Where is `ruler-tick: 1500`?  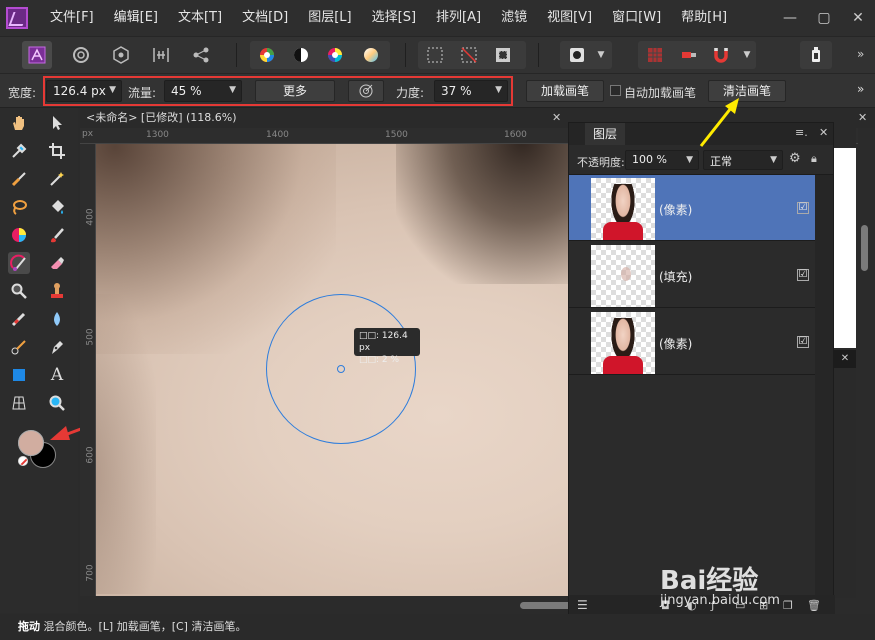
ruler-tick: 1500 is located at coordinates (396, 135).